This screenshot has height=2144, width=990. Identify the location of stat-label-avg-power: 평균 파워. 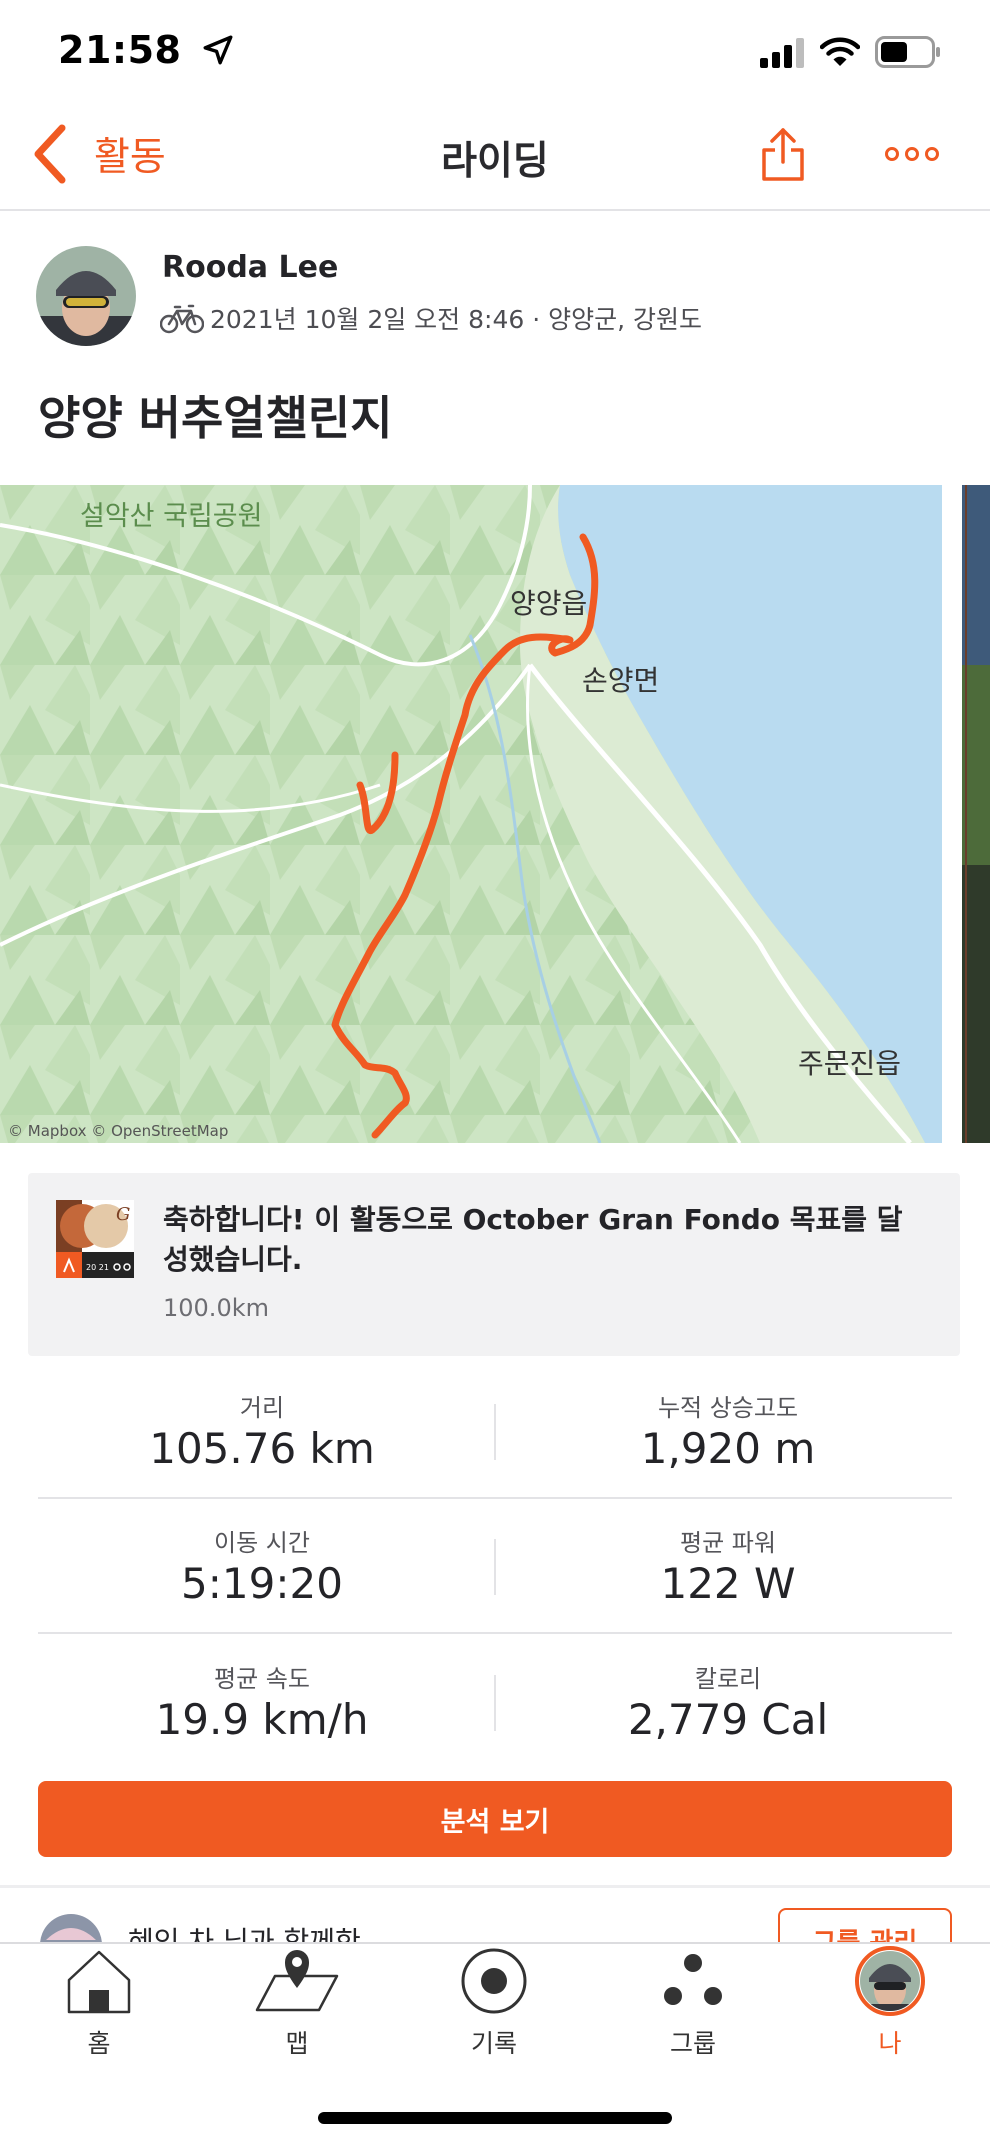
(728, 1543).